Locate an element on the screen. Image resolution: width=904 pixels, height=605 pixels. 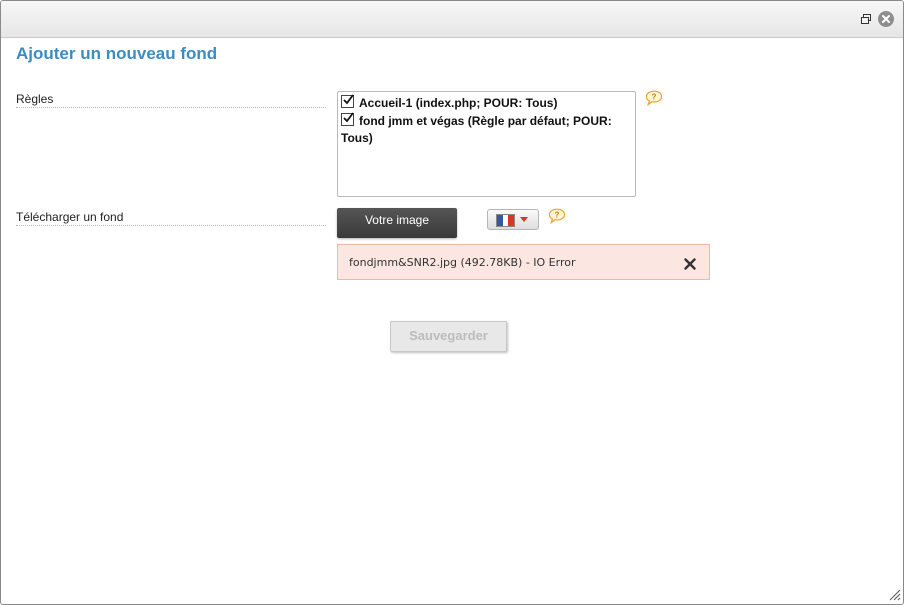
help-bubble-icon-rules: ? is located at coordinates (654, 98).